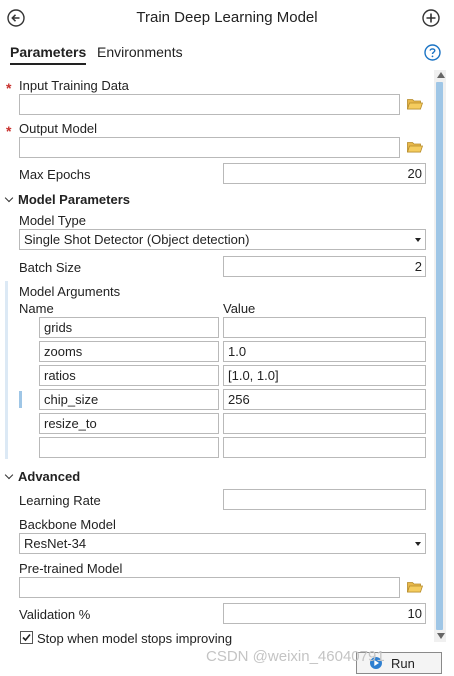  I want to click on argument-name-cell: zooms, so click(129, 351).